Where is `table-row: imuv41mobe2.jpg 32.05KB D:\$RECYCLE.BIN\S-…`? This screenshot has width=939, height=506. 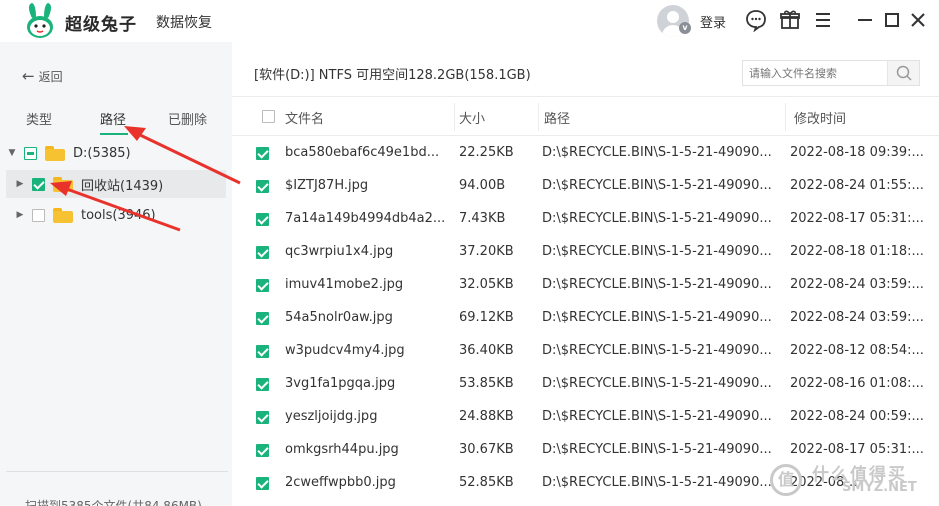 table-row: imuv41mobe2.jpg 32.05KB D:\$RECYCLE.BIN\S-… is located at coordinates (585, 285).